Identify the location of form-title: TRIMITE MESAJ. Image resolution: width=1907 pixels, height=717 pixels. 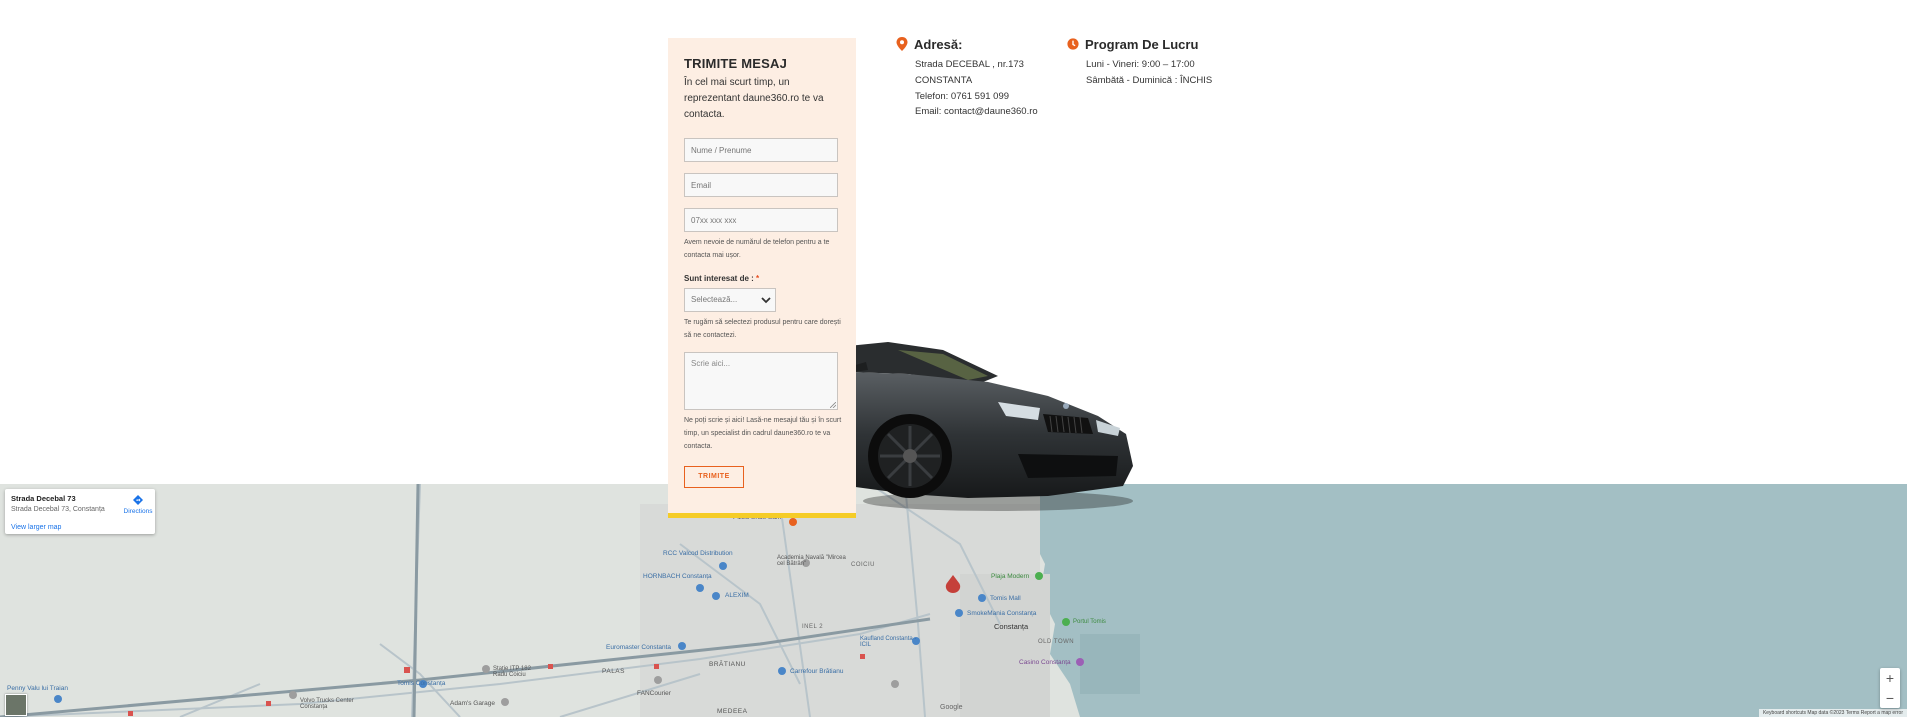
(735, 63).